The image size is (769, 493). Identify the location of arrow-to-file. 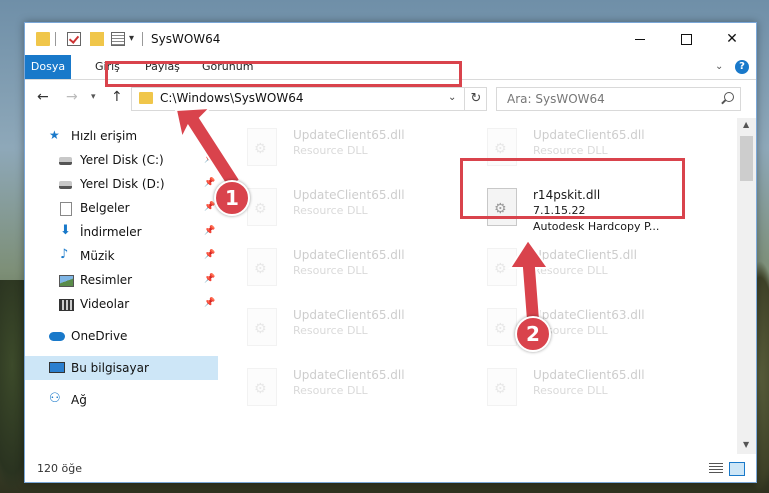
(529, 279).